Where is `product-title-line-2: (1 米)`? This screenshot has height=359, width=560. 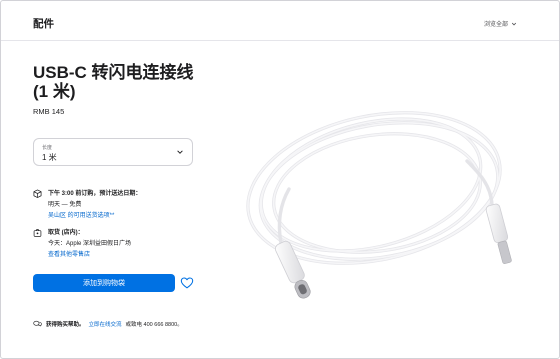 product-title-line-2: (1 米) is located at coordinates (54, 91).